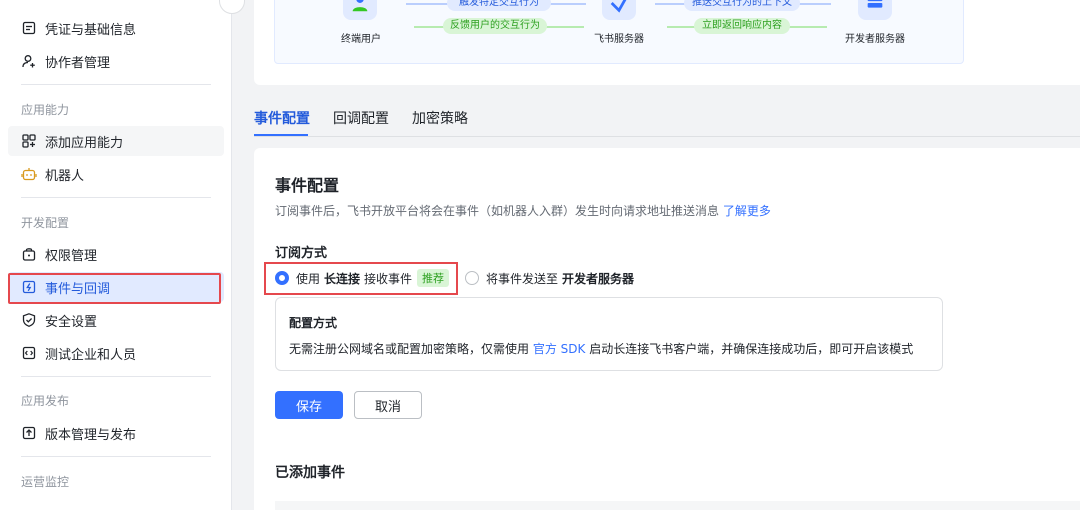  Describe the element at coordinates (29, 28) in the screenshot. I see `credential-icon` at that location.